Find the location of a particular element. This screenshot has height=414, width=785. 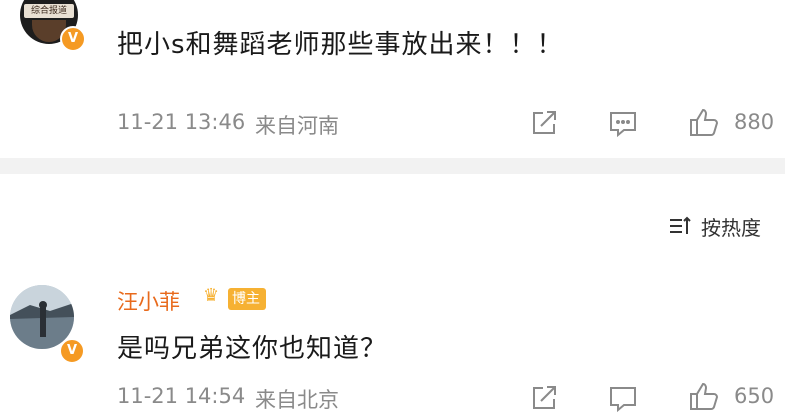

sort-icon is located at coordinates (680, 226).